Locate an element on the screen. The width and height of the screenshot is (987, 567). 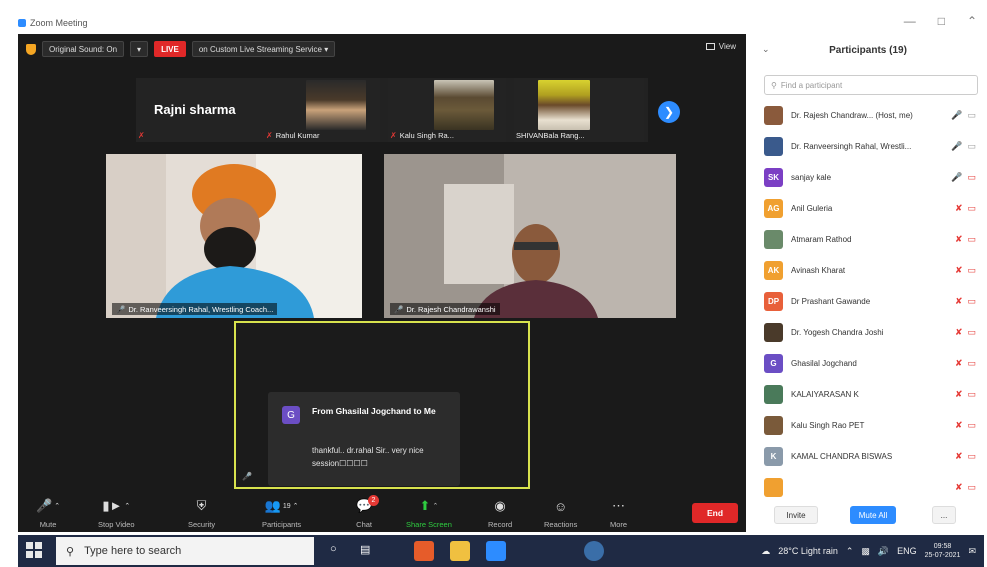
maximize-icon: □ is located at coordinates (941, 21).